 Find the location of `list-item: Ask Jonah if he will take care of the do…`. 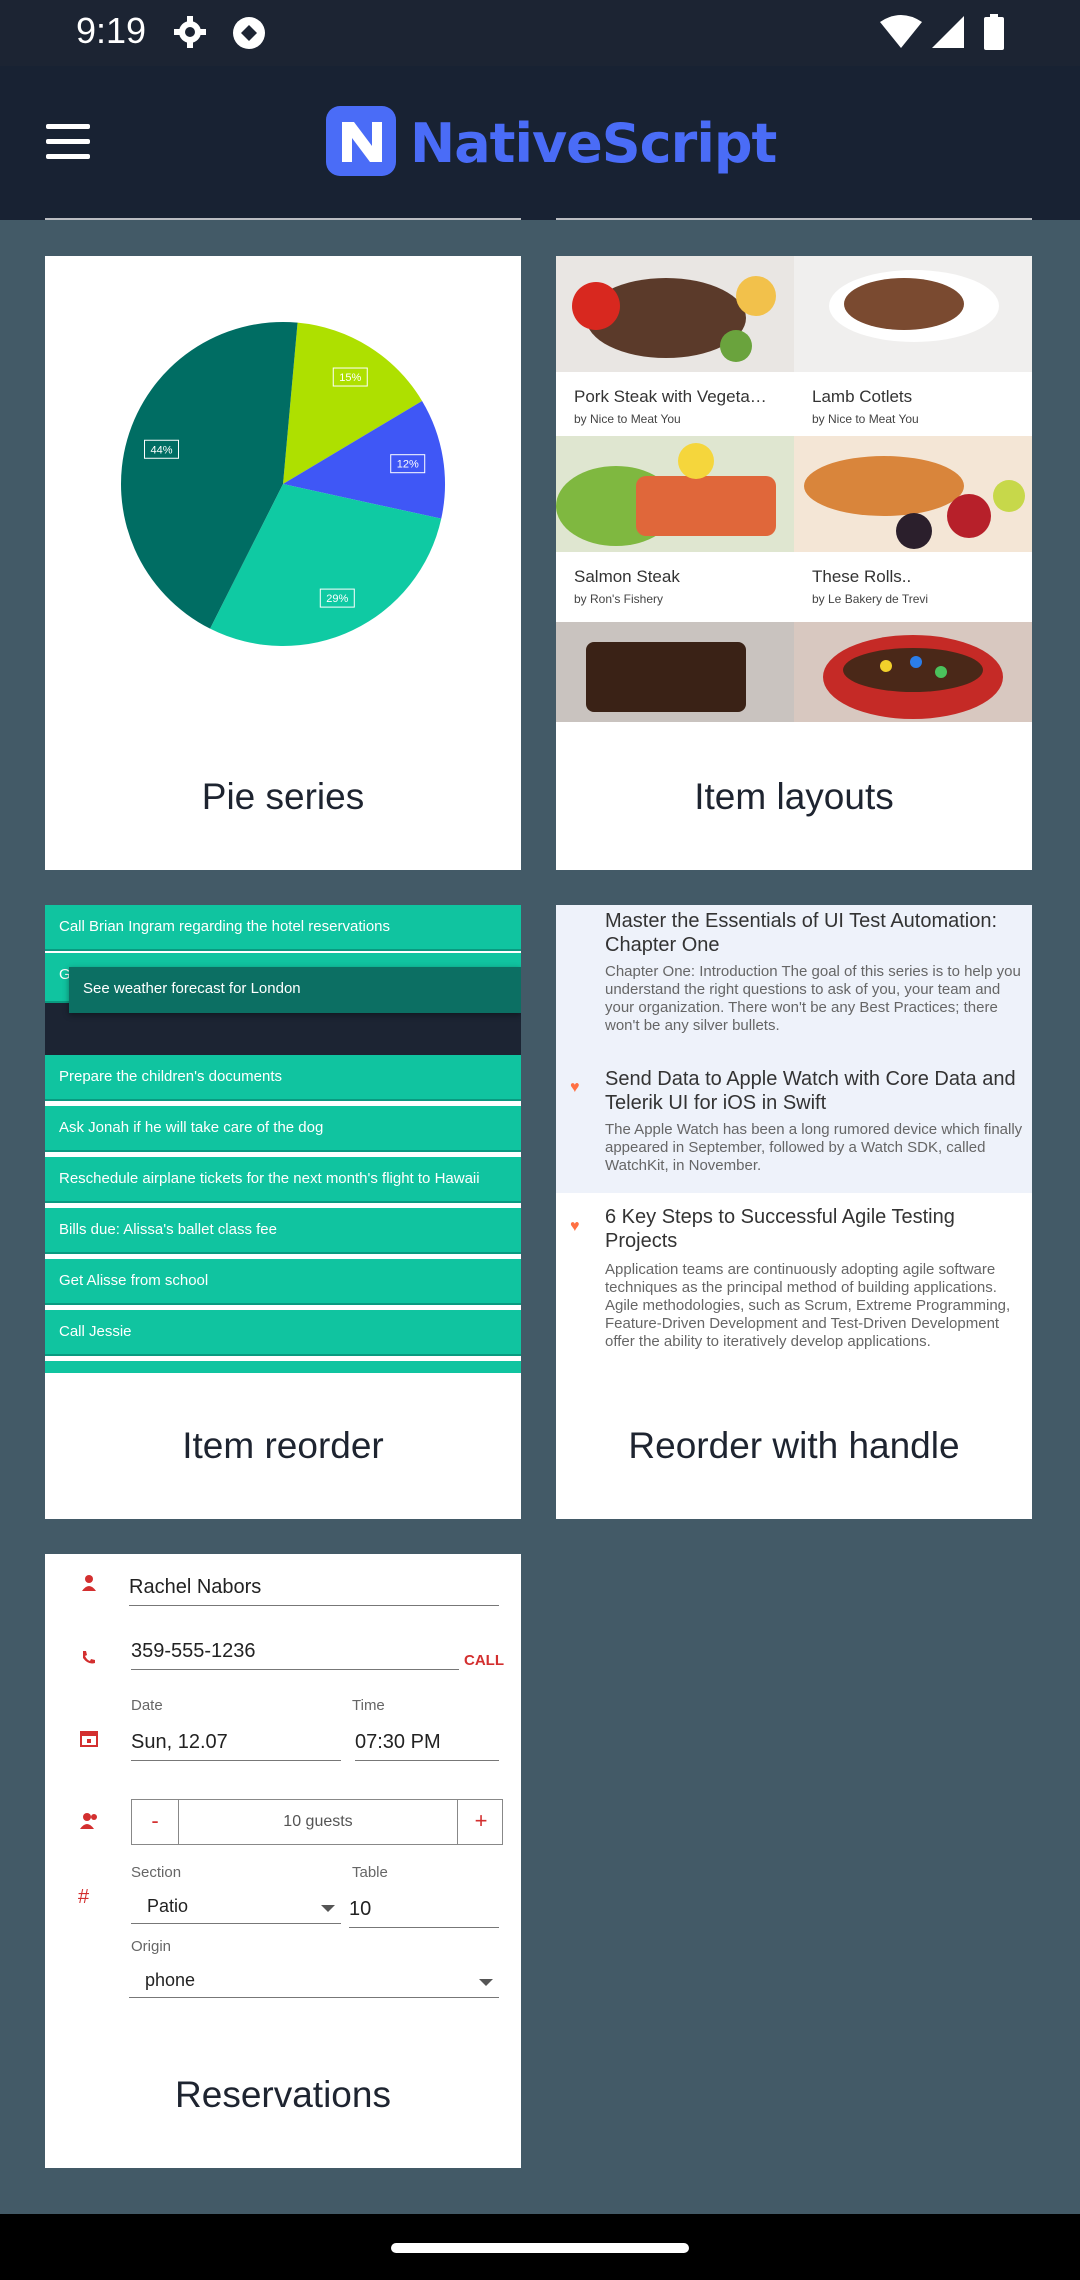

list-item: Ask Jonah if he will take care of the do… is located at coordinates (283, 1129).